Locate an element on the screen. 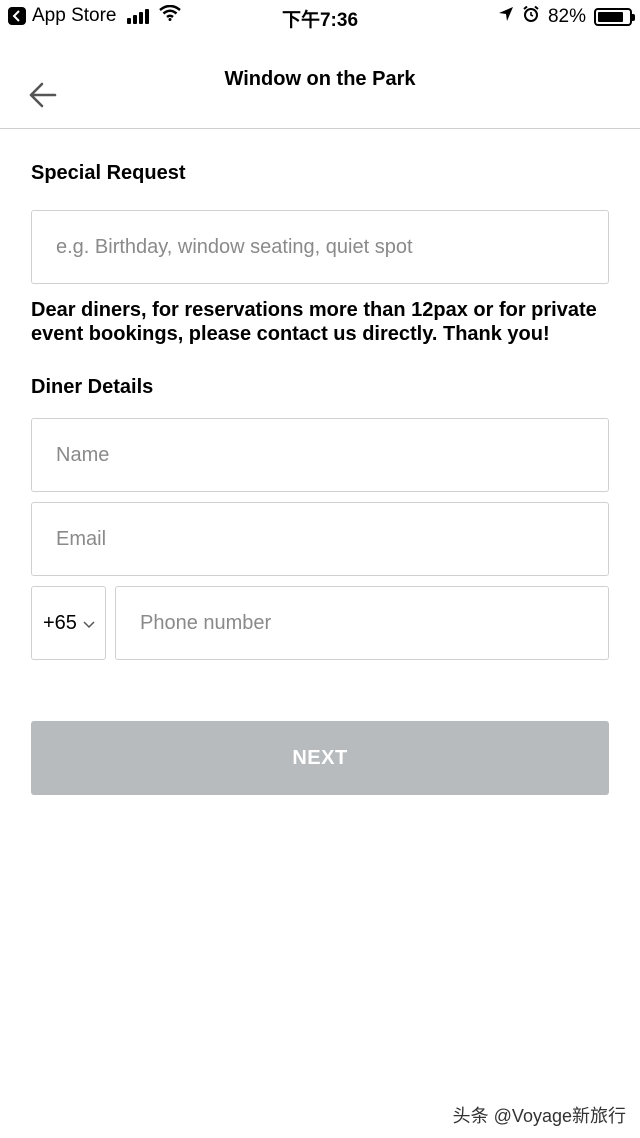  battery-icon is located at coordinates (614, 17).